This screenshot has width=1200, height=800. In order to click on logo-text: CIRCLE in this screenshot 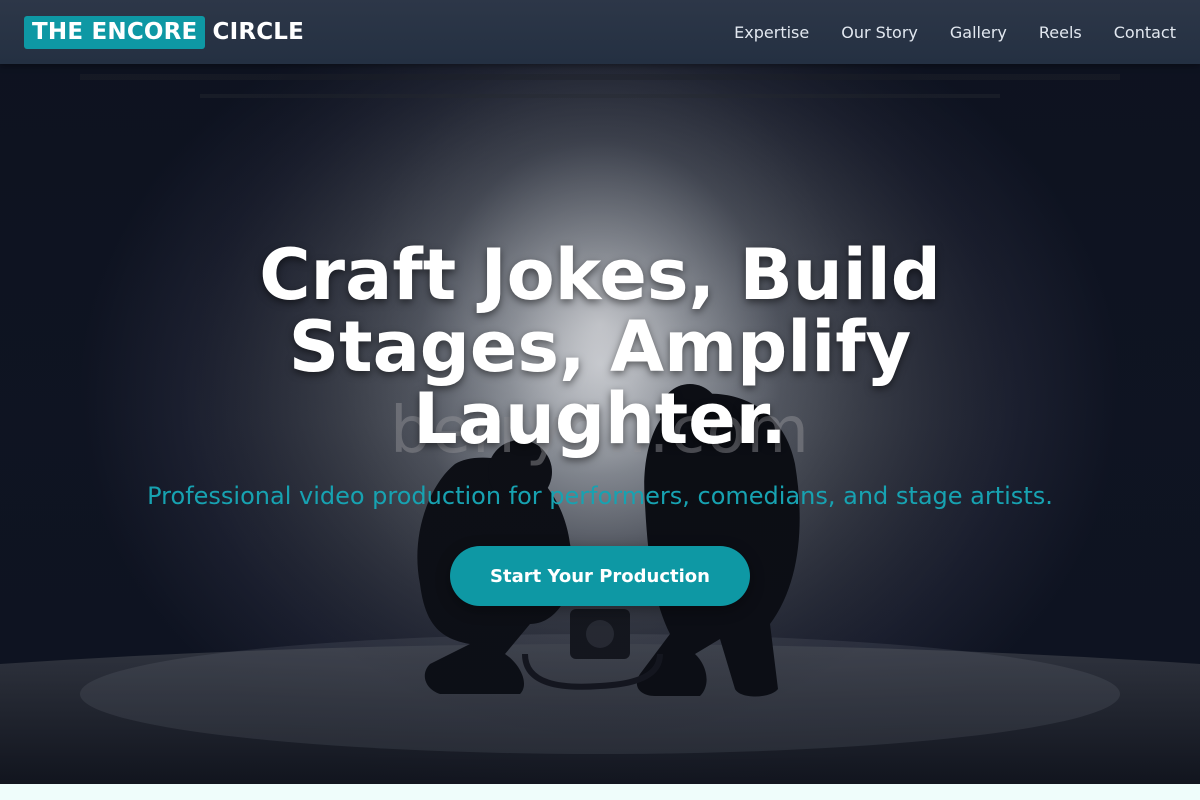, I will do `click(258, 32)`.